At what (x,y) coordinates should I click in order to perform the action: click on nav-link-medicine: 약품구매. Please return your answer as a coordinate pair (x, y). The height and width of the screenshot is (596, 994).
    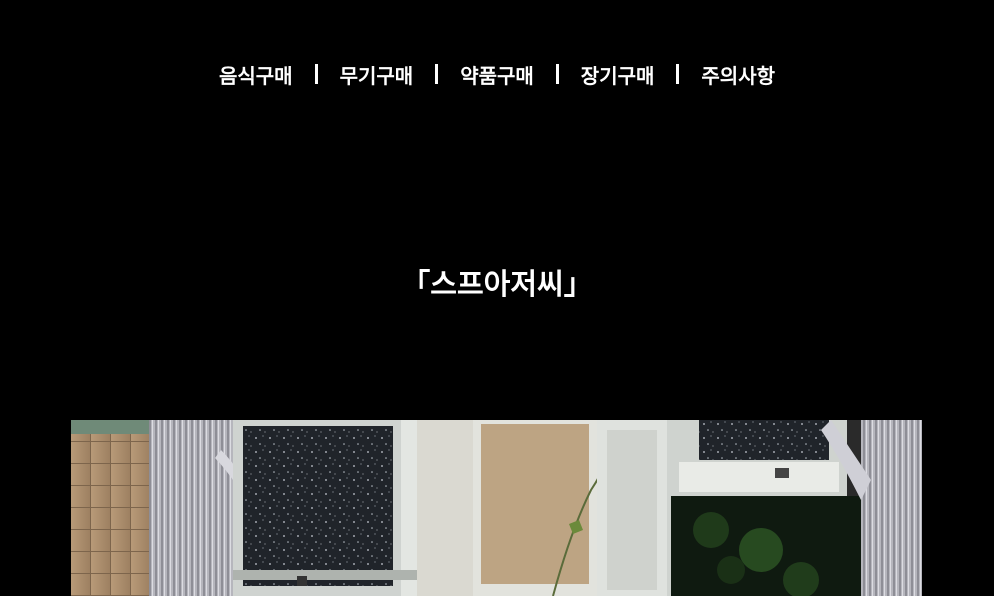
    Looking at the image, I should click on (497, 74).